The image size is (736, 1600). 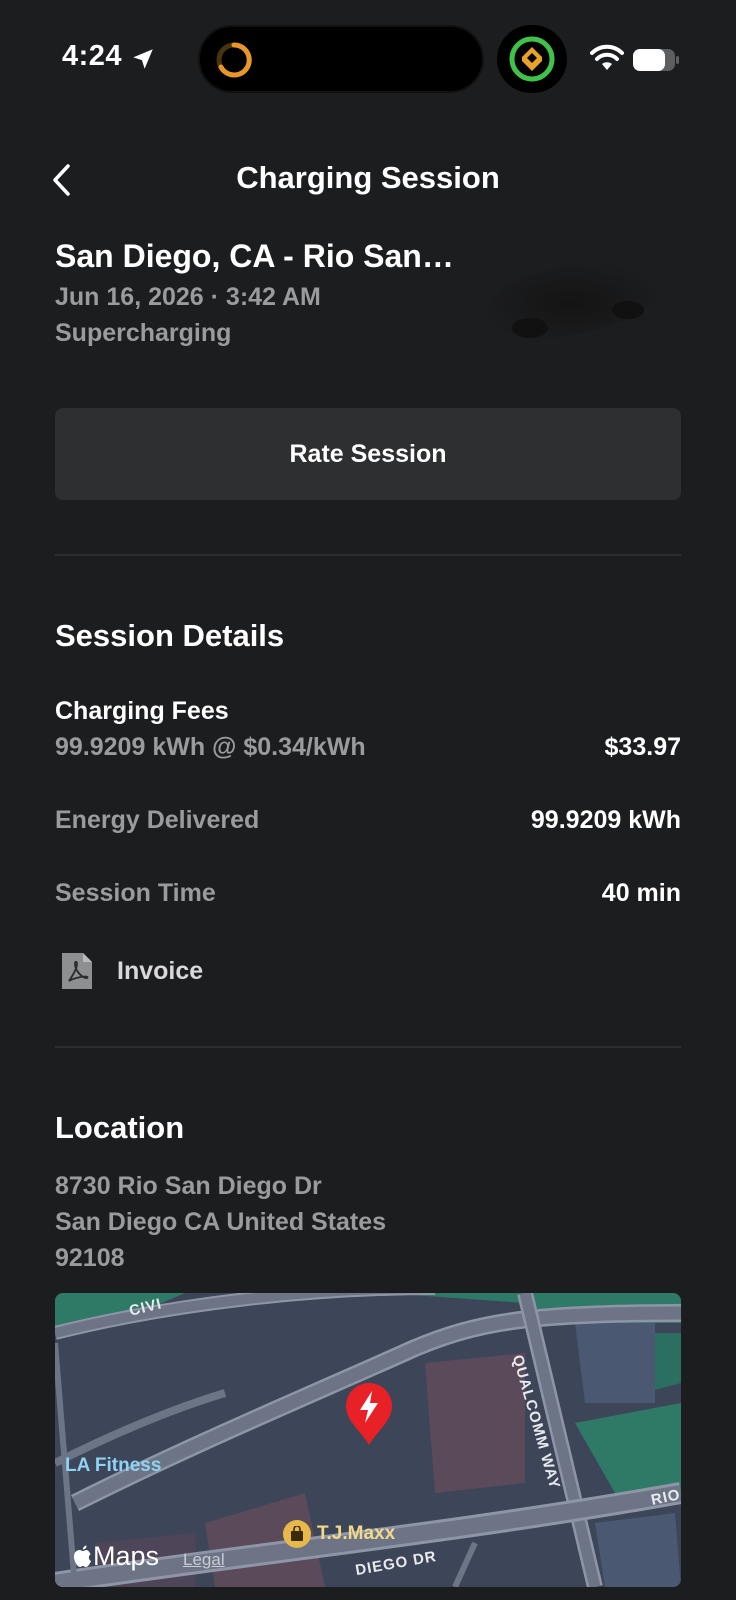 What do you see at coordinates (641, 893) in the screenshot?
I see `session-time-value: 40 min` at bounding box center [641, 893].